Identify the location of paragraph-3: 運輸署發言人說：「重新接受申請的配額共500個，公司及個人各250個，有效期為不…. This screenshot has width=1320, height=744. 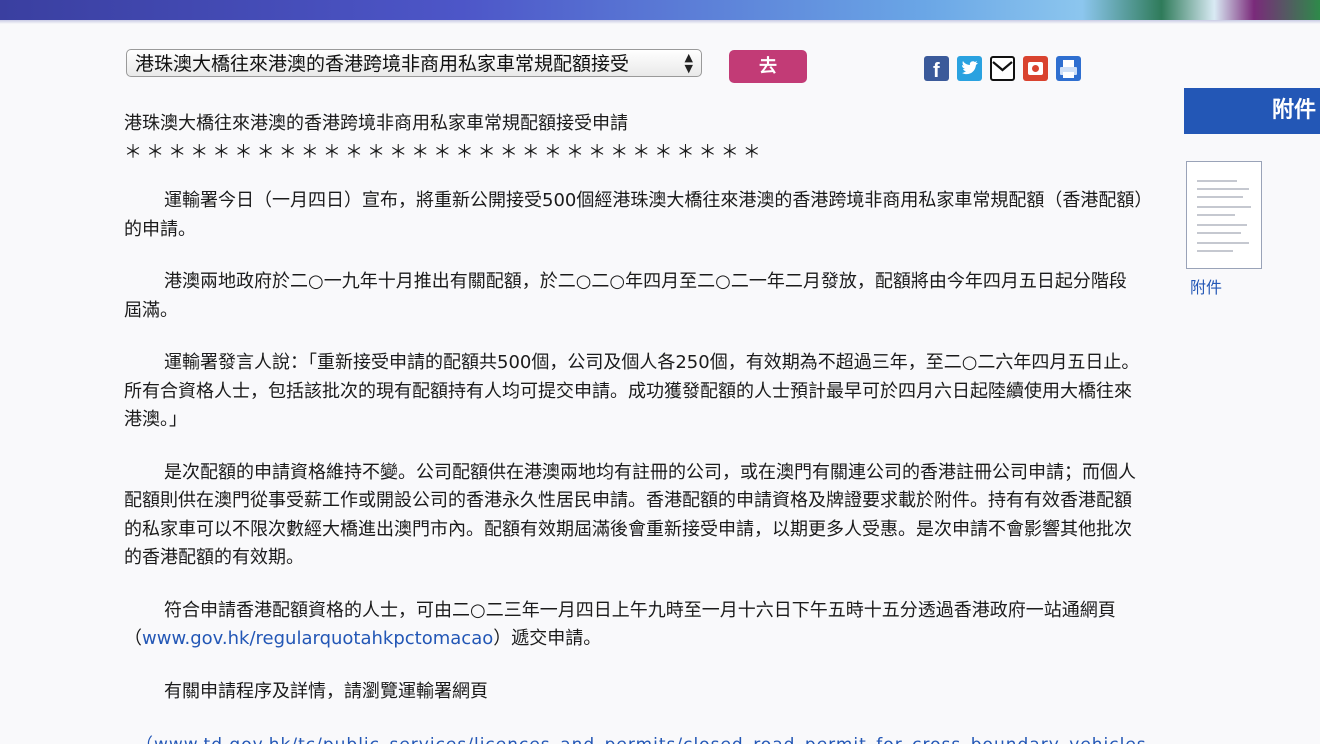
(632, 391).